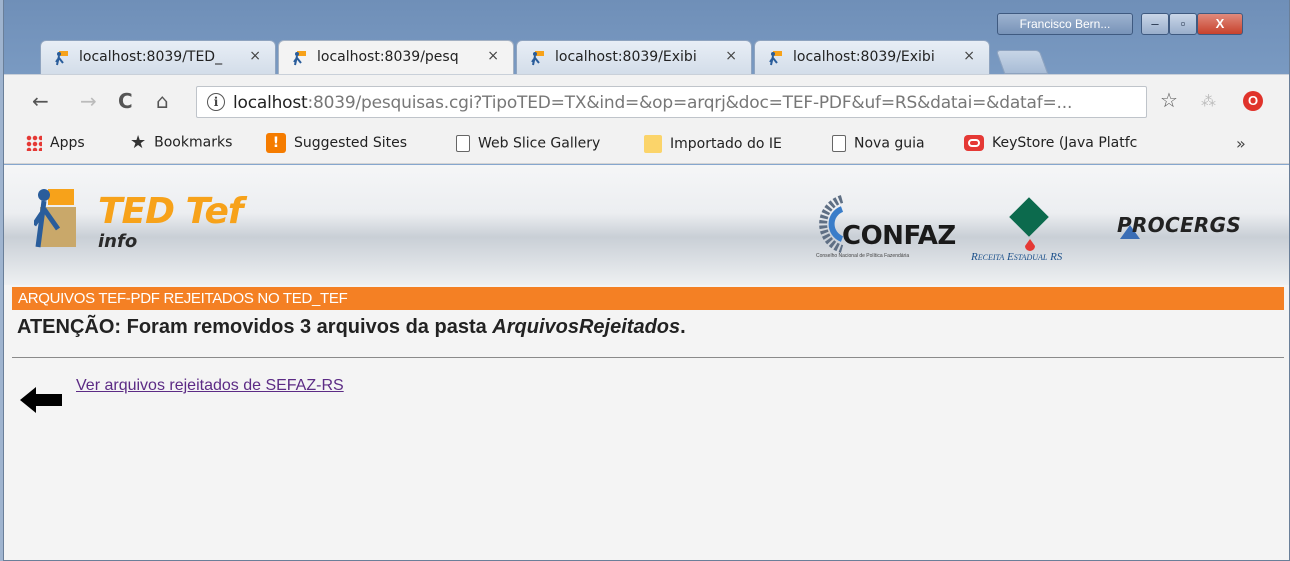  I want to click on tab-2-active: localhost:8039/pesq ×, so click(396, 57).